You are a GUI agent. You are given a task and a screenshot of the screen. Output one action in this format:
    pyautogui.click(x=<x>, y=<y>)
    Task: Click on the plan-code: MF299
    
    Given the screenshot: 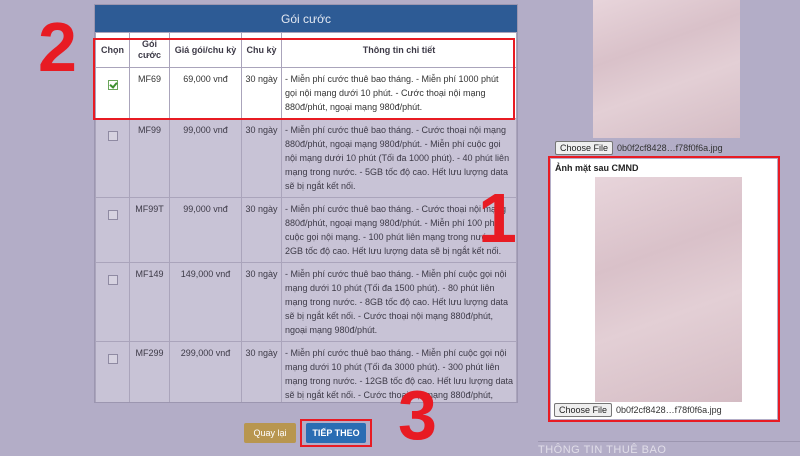 What is the action you would take?
    pyautogui.click(x=149, y=371)
    